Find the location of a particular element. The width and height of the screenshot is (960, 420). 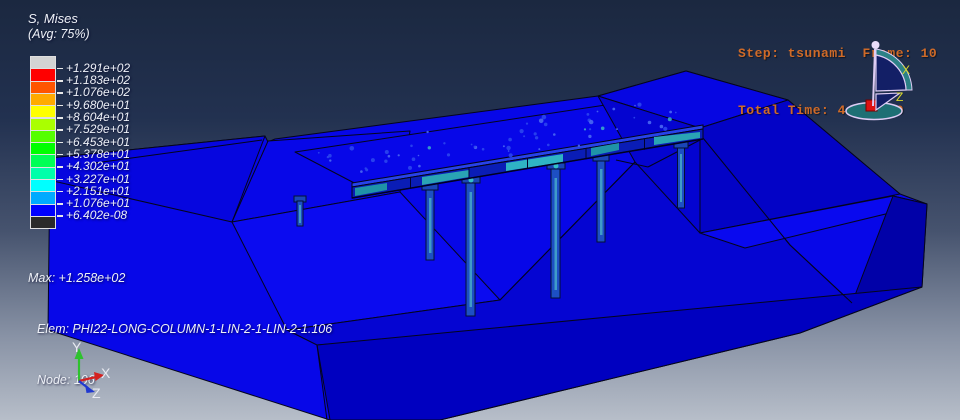

compass-x-label: X is located at coordinates (906, 70).